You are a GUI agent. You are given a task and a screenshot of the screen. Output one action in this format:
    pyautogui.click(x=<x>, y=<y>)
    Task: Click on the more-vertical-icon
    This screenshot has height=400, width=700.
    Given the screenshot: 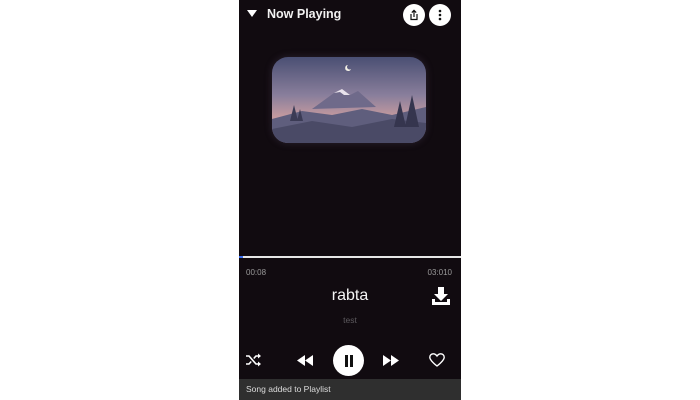 What is the action you would take?
    pyautogui.click(x=440, y=15)
    